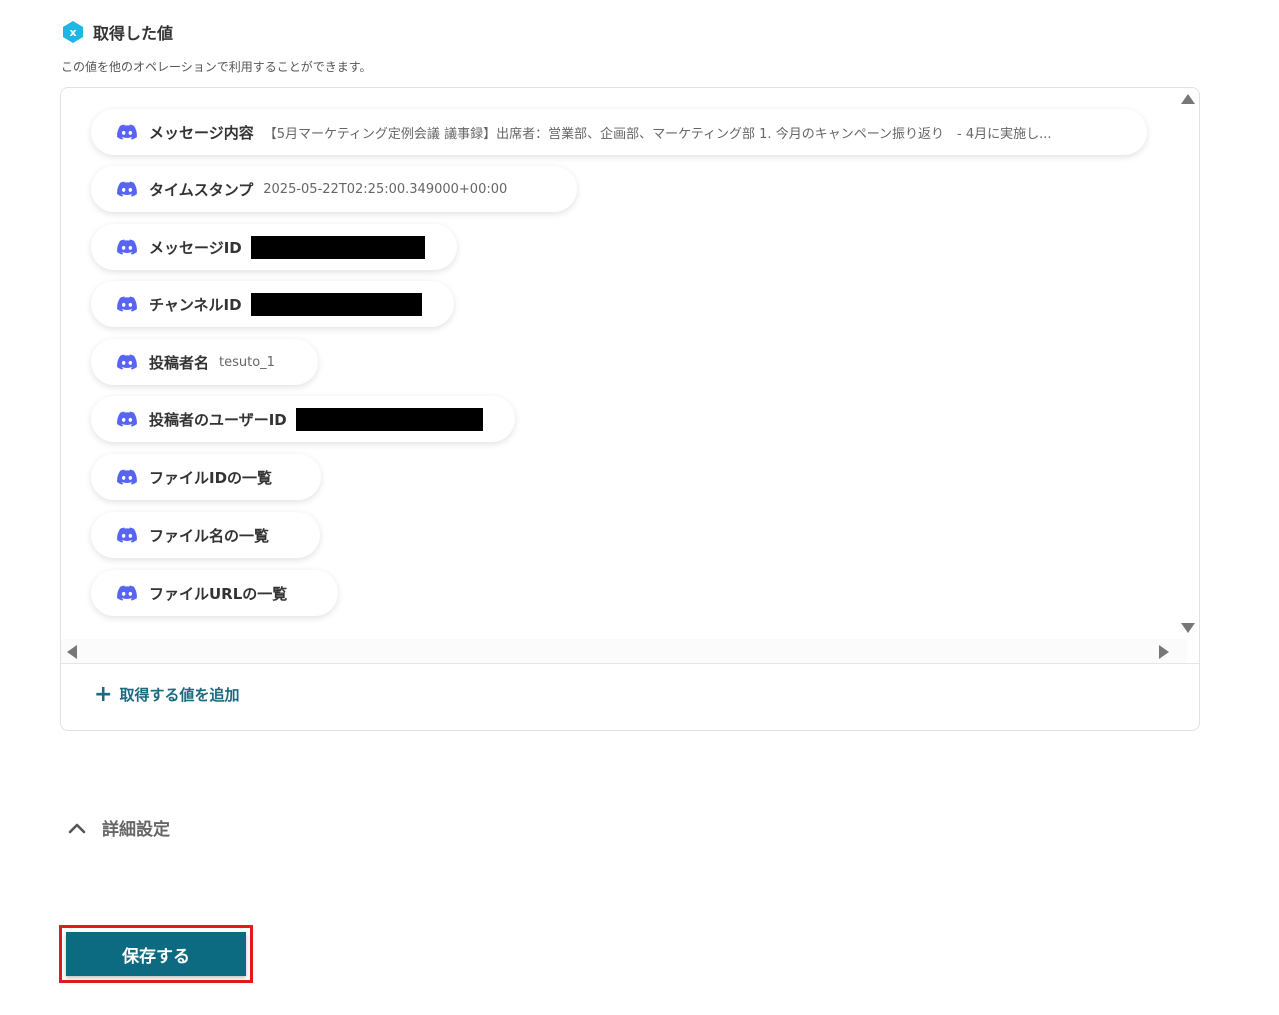 Image resolution: width=1279 pixels, height=1015 pixels. What do you see at coordinates (77, 828) in the screenshot?
I see `chevron-up-icon` at bounding box center [77, 828].